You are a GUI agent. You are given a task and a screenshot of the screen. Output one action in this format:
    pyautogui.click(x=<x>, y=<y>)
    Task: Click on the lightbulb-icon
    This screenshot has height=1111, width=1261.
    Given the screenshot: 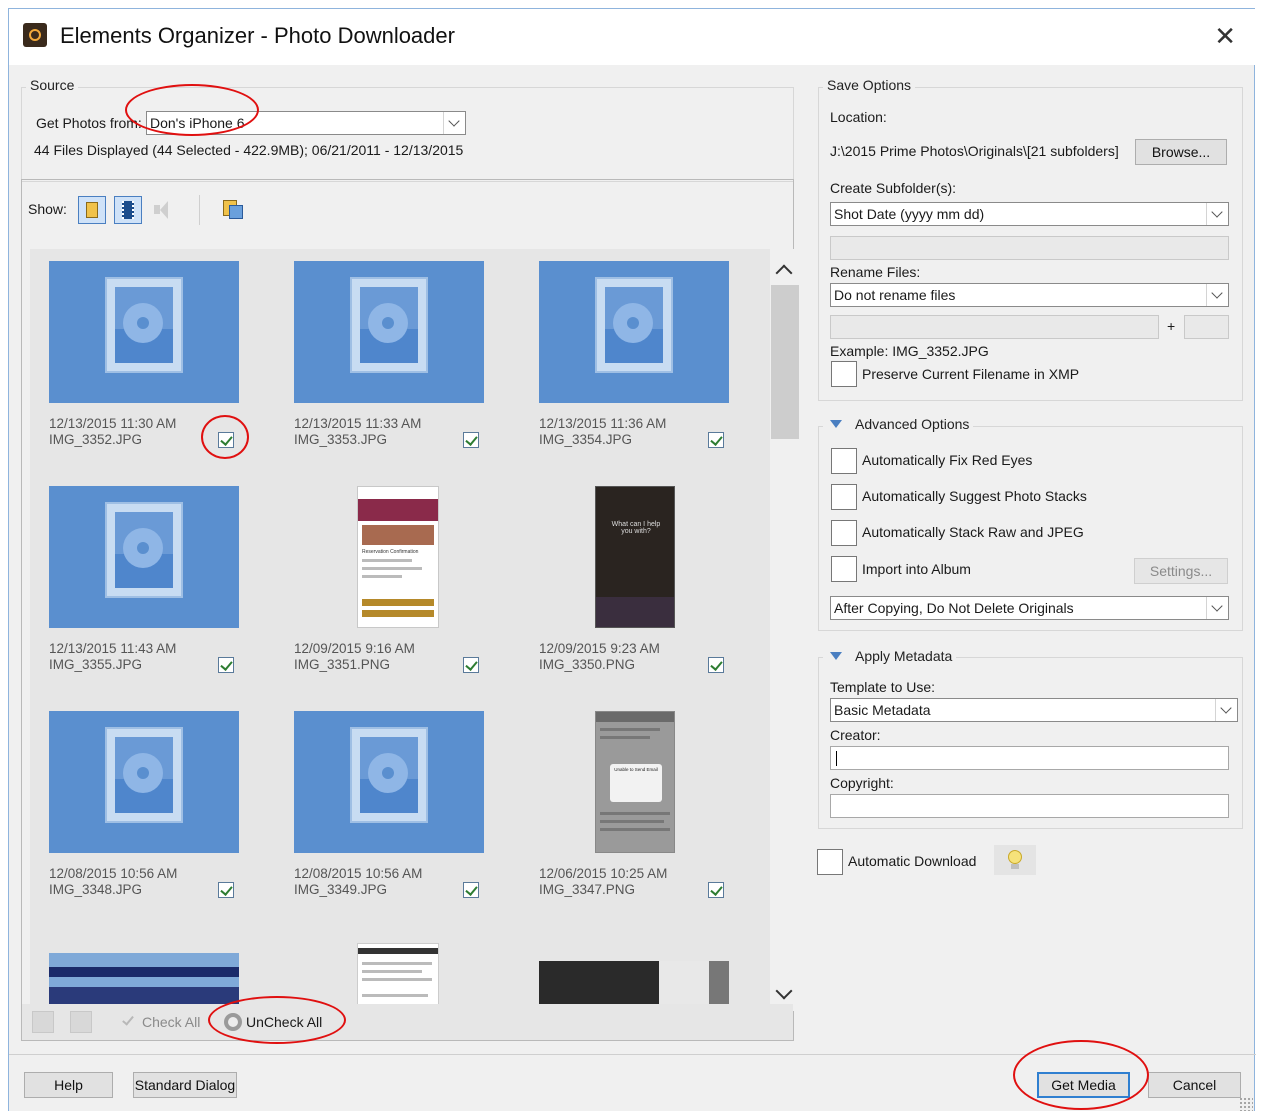 What is the action you would take?
    pyautogui.click(x=1015, y=860)
    